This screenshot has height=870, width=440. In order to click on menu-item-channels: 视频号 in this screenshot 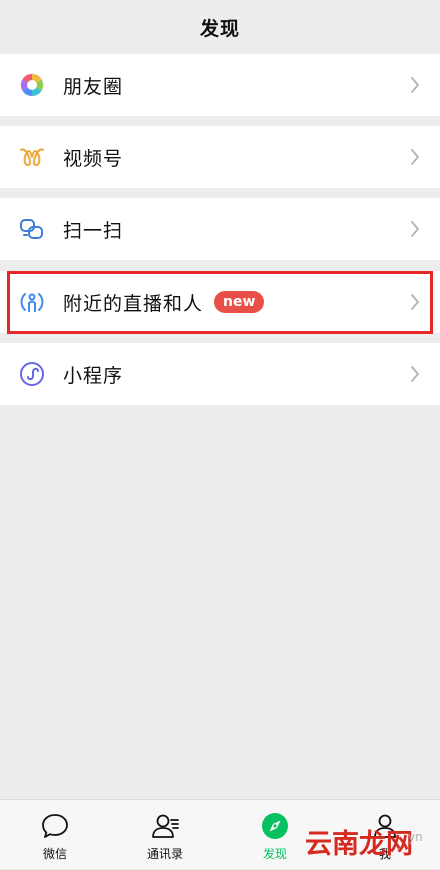, I will do `click(220, 157)`.